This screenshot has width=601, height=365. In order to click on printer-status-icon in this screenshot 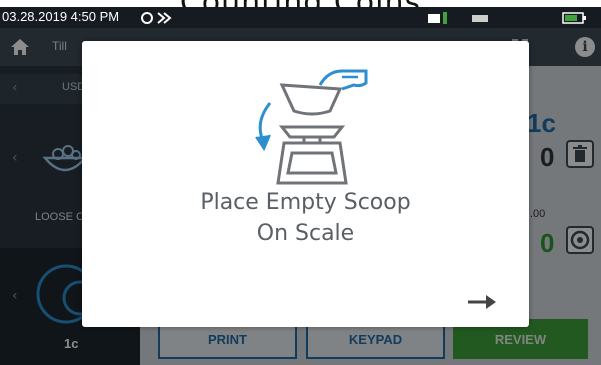, I will do `click(437, 18)`.